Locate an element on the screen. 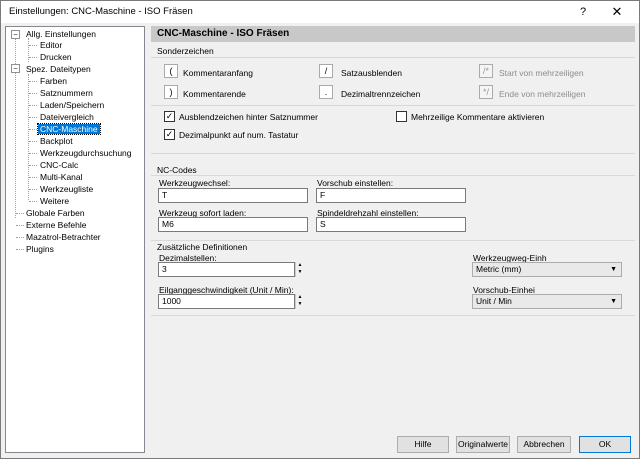 This screenshot has width=640, height=459. tree-item-label: Globale Farben is located at coordinates (55, 213).